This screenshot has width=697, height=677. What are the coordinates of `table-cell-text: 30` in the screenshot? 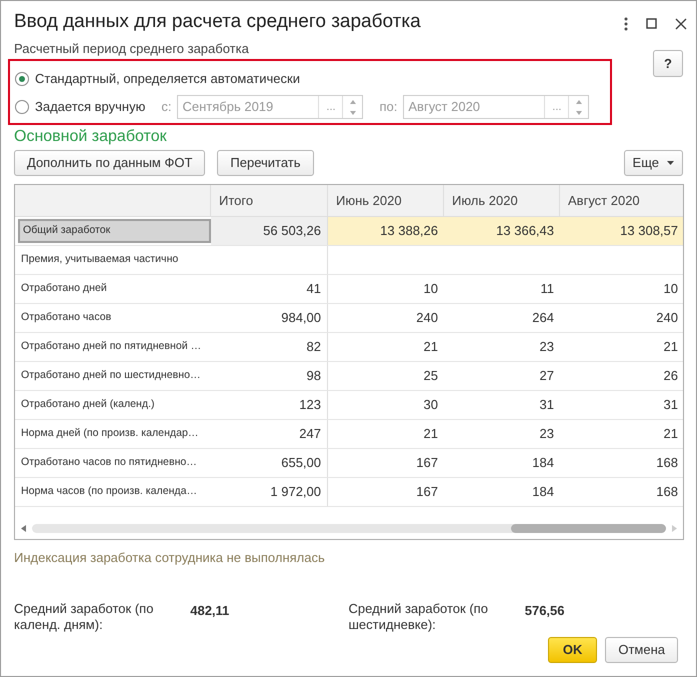 It's located at (430, 405).